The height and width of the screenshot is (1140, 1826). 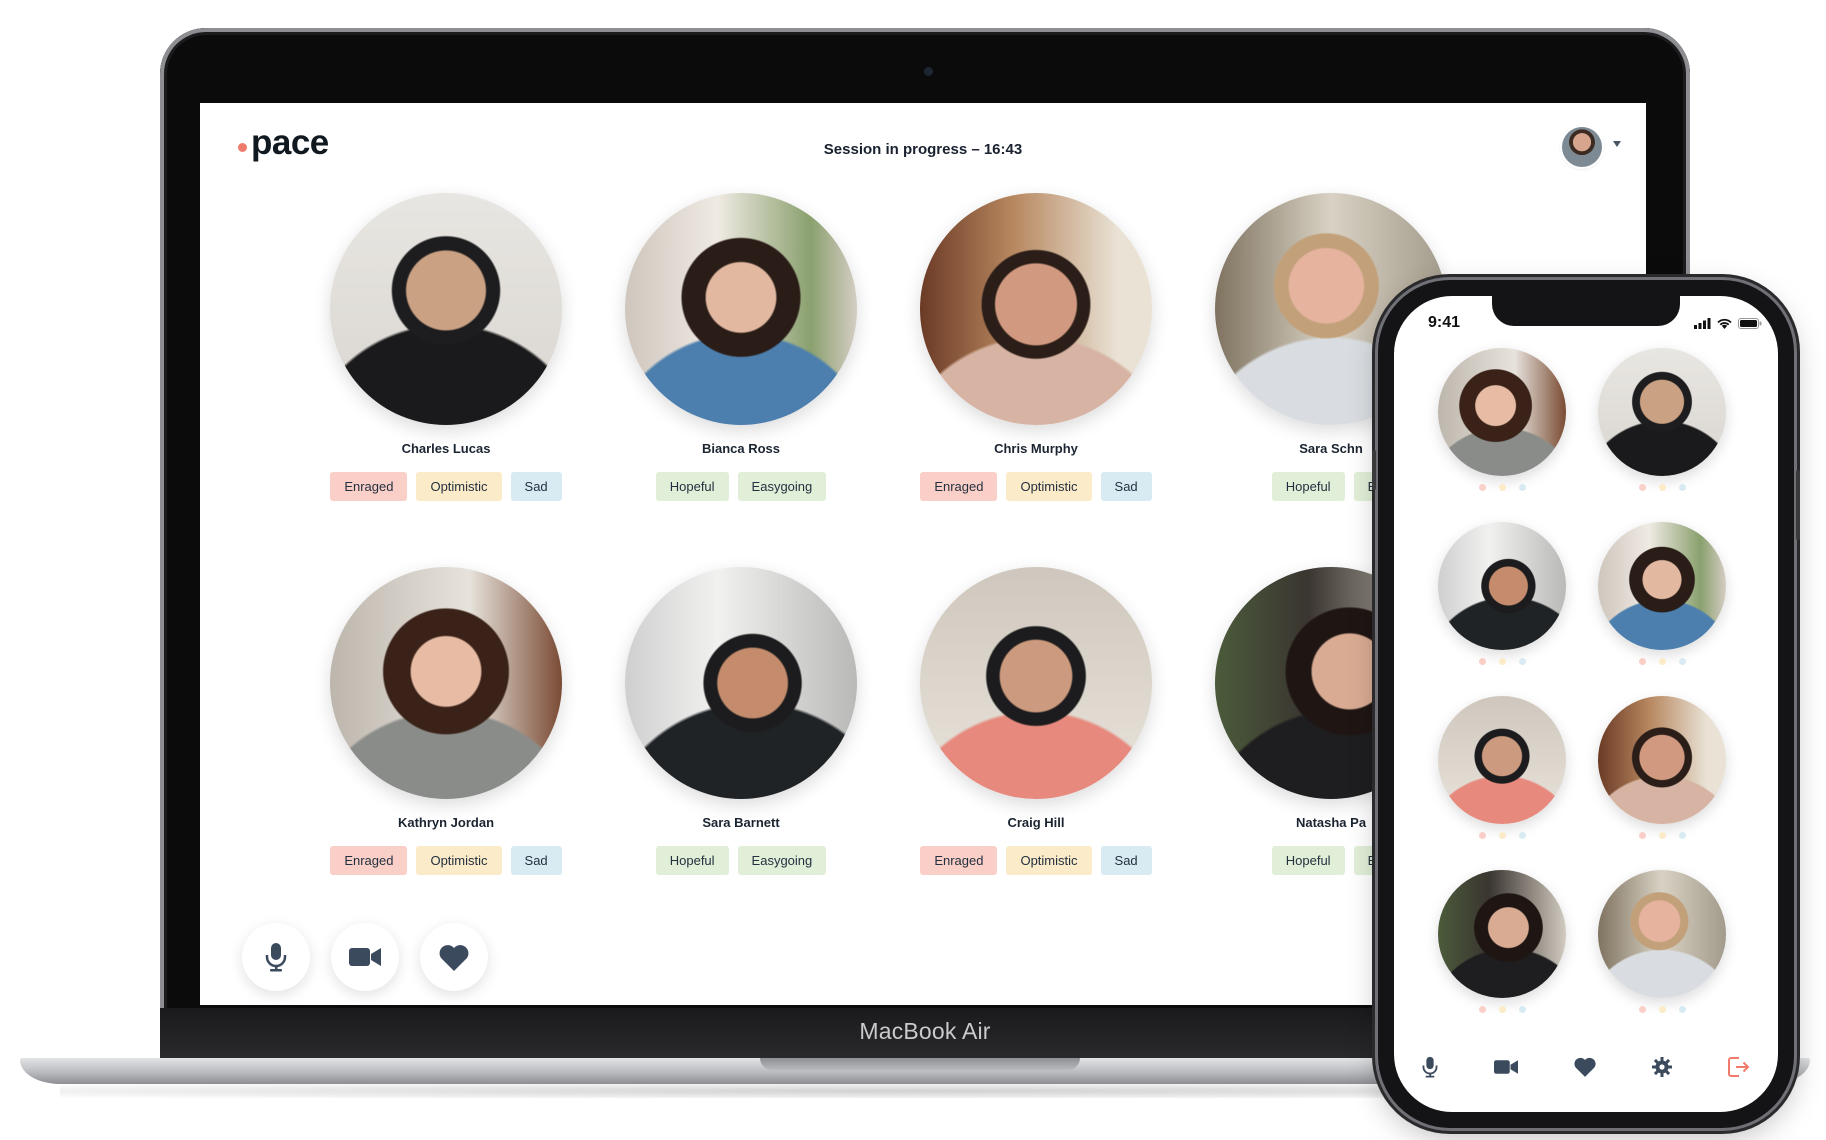 I want to click on phone-notch, so click(x=1586, y=311).